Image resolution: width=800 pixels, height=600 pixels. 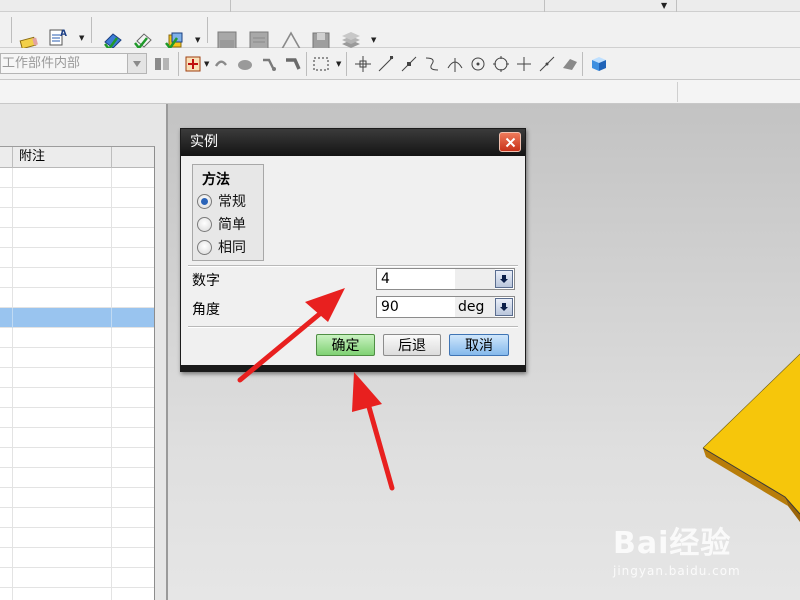 What do you see at coordinates (363, 64) in the screenshot?
I see `snap-all-icon` at bounding box center [363, 64].